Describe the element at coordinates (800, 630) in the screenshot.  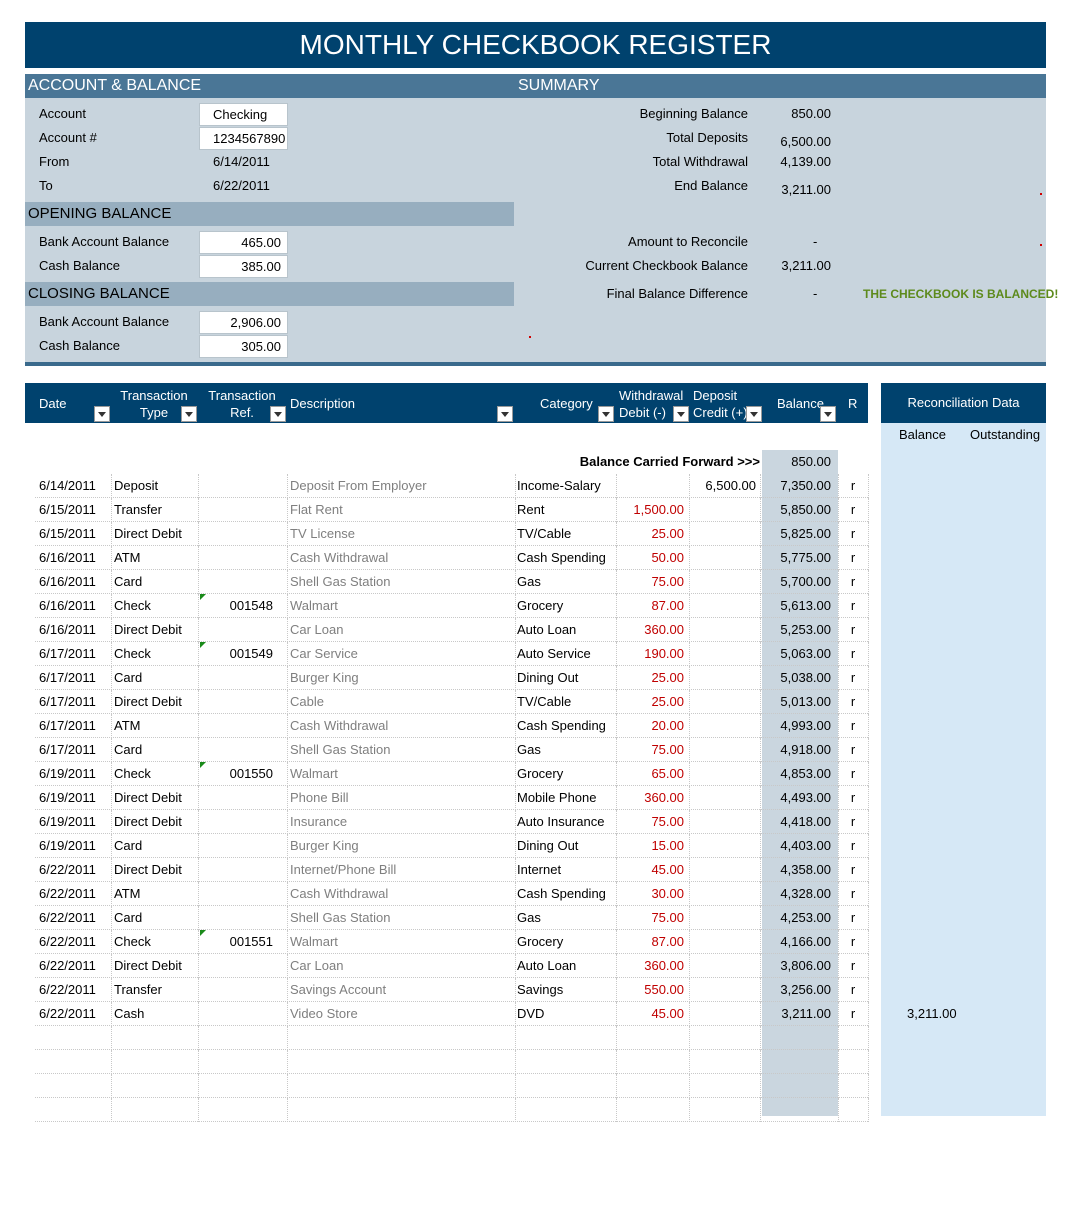
I see `cell-balance: 5,253.00` at that location.